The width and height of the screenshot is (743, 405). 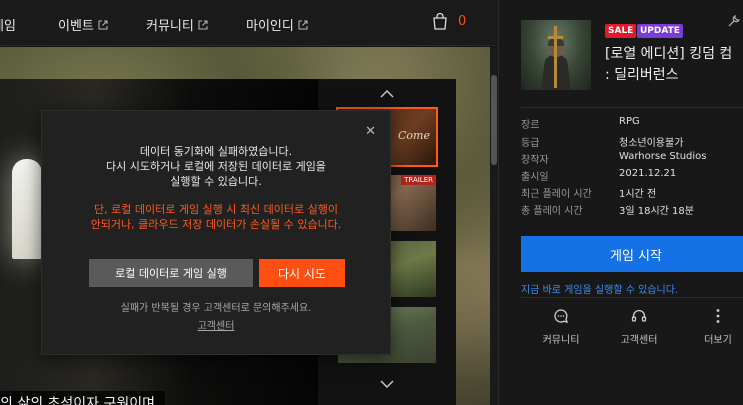 What do you see at coordinates (718, 340) in the screenshot?
I see `more-label: 더보기` at bounding box center [718, 340].